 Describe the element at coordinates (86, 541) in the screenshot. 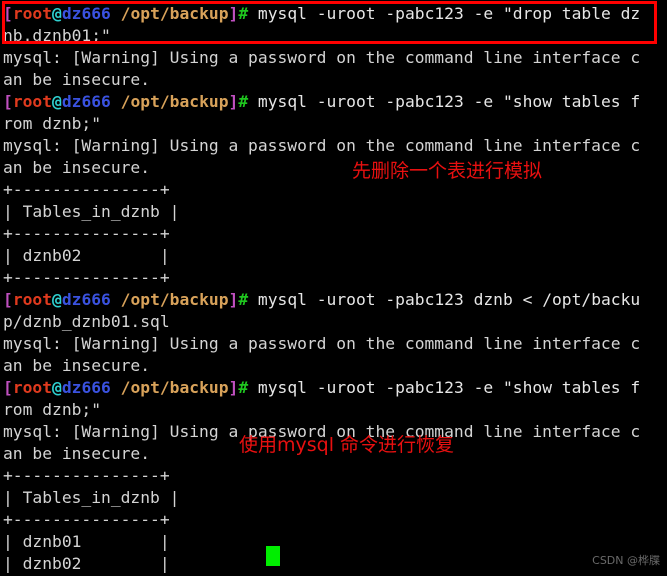

I see `terminal-output-text: | dznb01 |` at that location.